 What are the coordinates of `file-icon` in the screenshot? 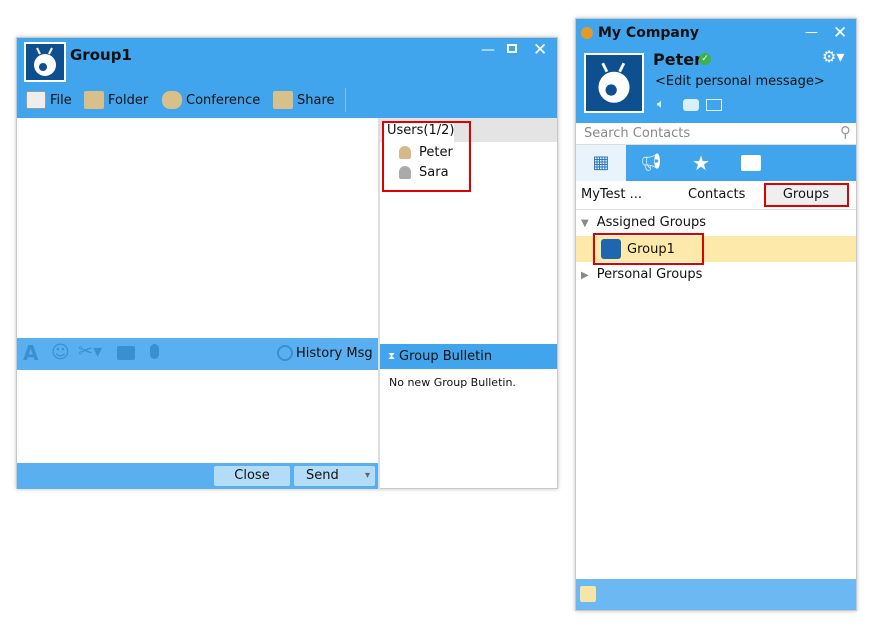 It's located at (36, 100).